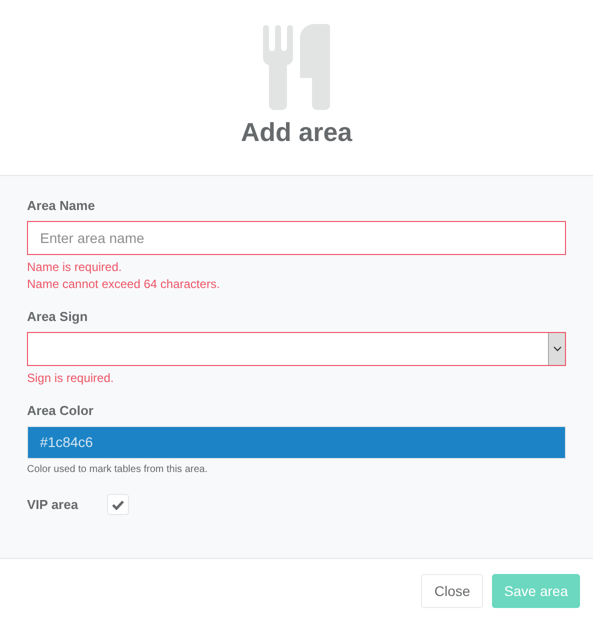 This screenshot has height=623, width=593. I want to click on checkbox, so click(118, 504).